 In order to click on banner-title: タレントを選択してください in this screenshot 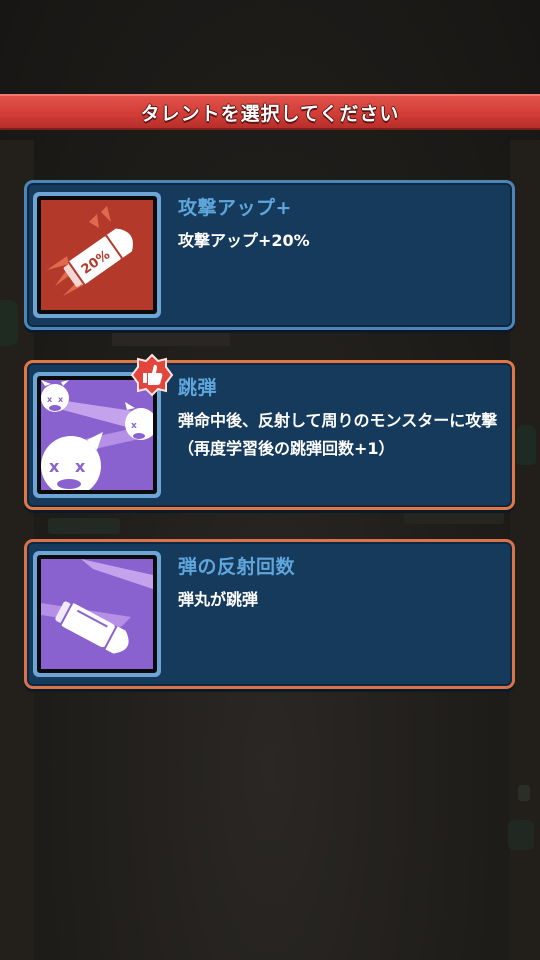, I will do `click(270, 113)`.